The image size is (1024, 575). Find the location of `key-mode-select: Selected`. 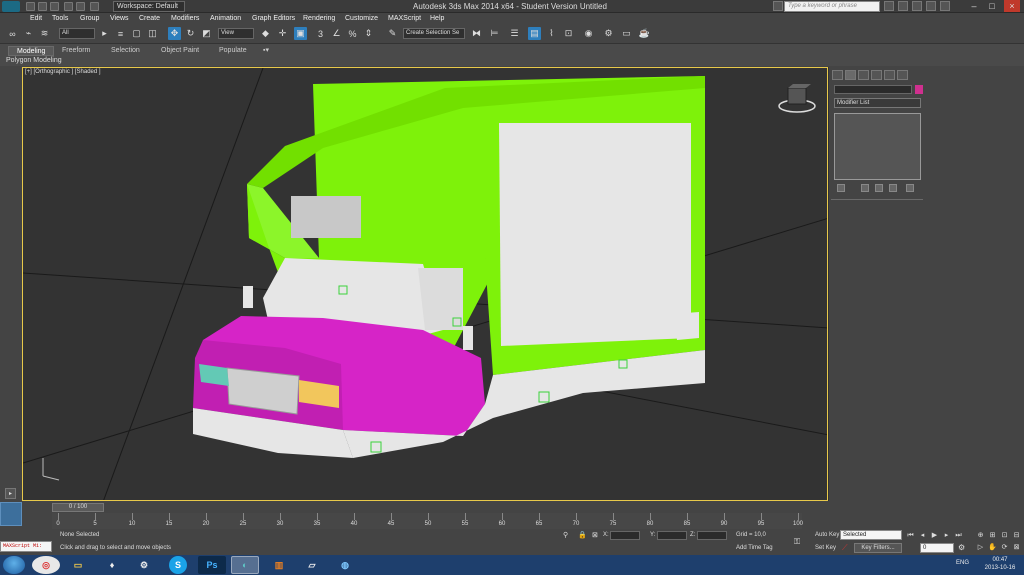

key-mode-select: Selected is located at coordinates (871, 535).